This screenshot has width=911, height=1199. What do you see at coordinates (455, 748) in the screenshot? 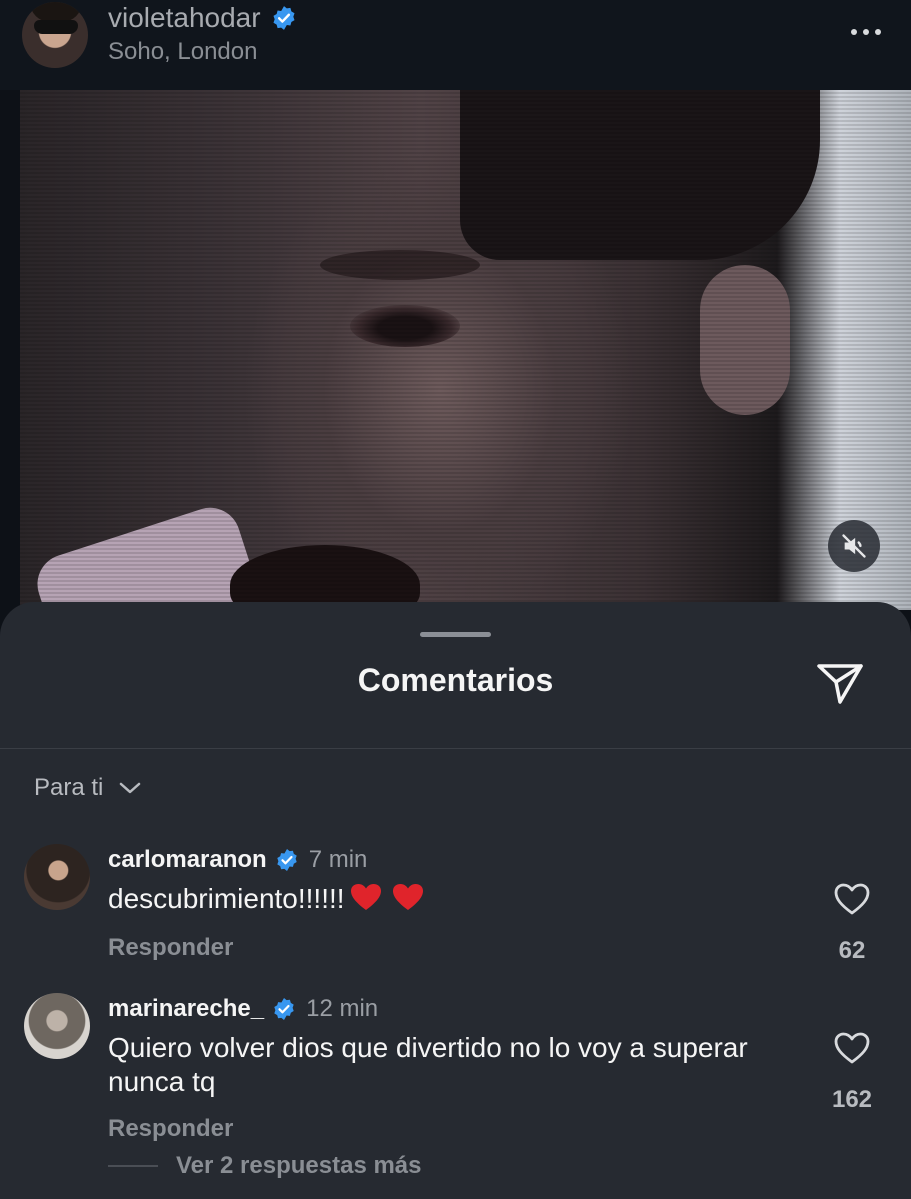
I see `sheet-divider` at bounding box center [455, 748].